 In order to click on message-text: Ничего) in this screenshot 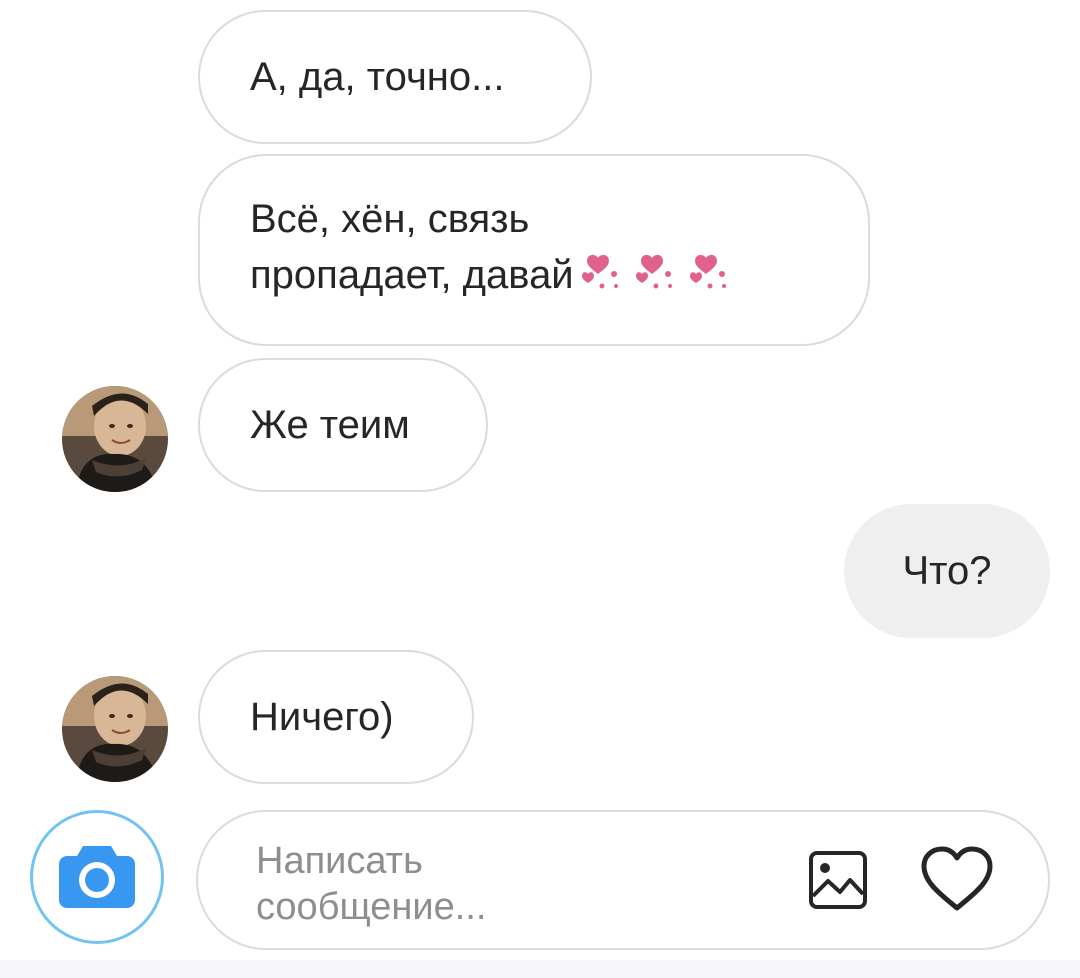, I will do `click(322, 717)`.